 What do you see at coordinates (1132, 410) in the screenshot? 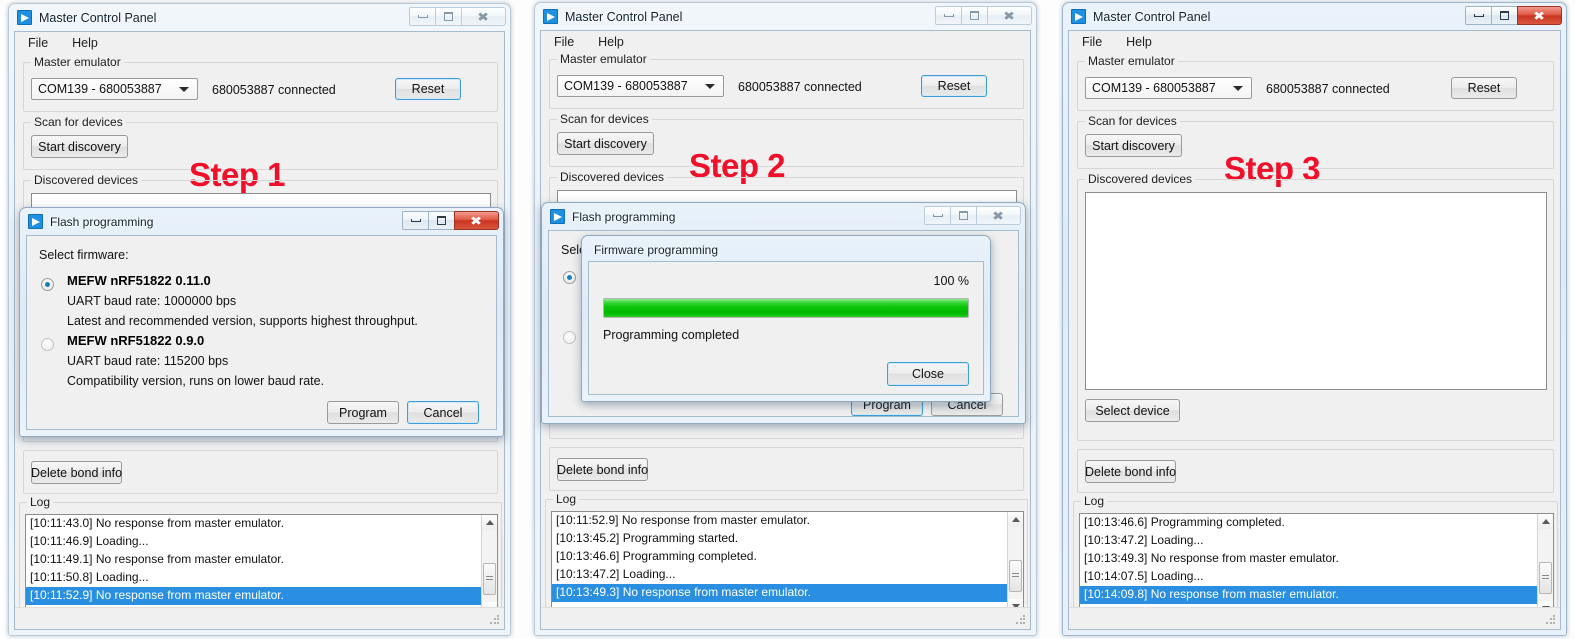
I see `select-device-button: Select device` at bounding box center [1132, 410].